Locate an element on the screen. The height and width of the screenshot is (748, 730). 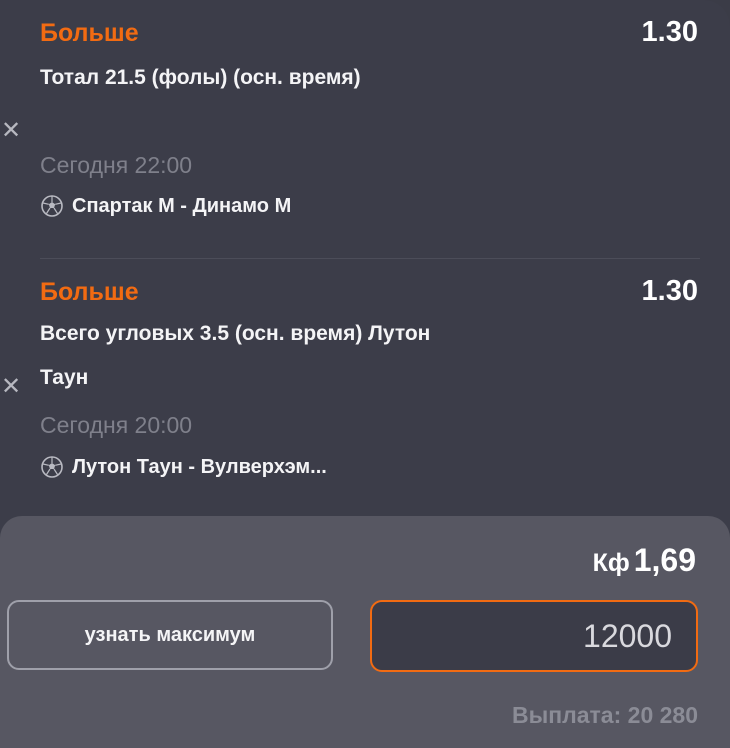
coefficient-label: Кф is located at coordinates (611, 563).